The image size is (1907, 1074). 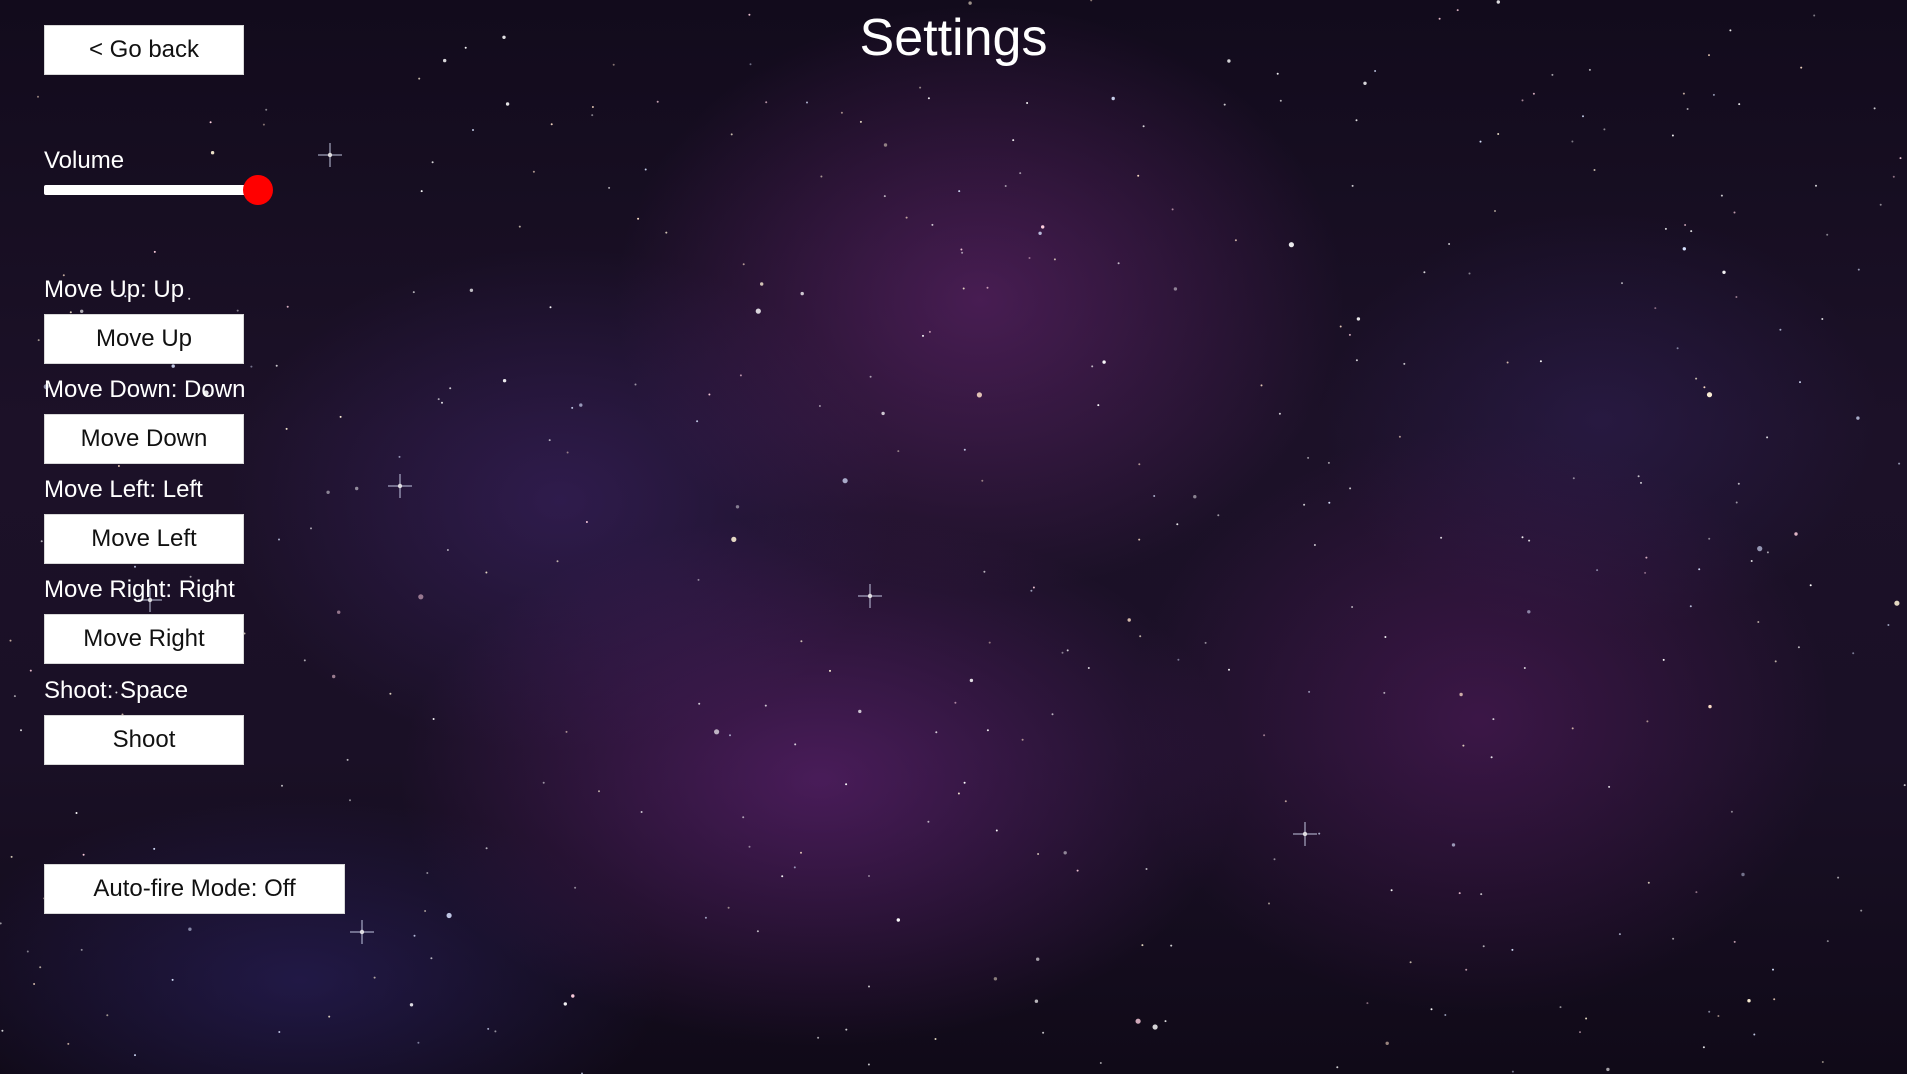 I want to click on move-down-button: Move Down, so click(x=144, y=439).